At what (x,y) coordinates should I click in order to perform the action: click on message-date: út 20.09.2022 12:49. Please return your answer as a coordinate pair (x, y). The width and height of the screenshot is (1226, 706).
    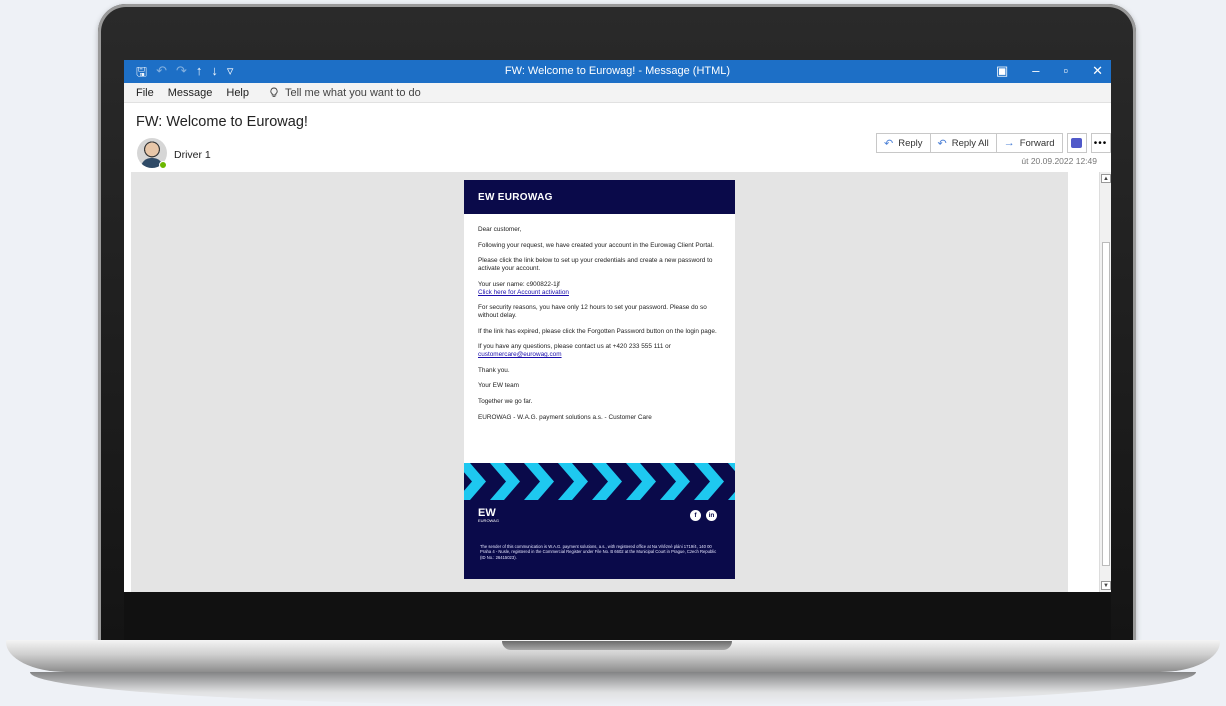
    Looking at the image, I should click on (1059, 161).